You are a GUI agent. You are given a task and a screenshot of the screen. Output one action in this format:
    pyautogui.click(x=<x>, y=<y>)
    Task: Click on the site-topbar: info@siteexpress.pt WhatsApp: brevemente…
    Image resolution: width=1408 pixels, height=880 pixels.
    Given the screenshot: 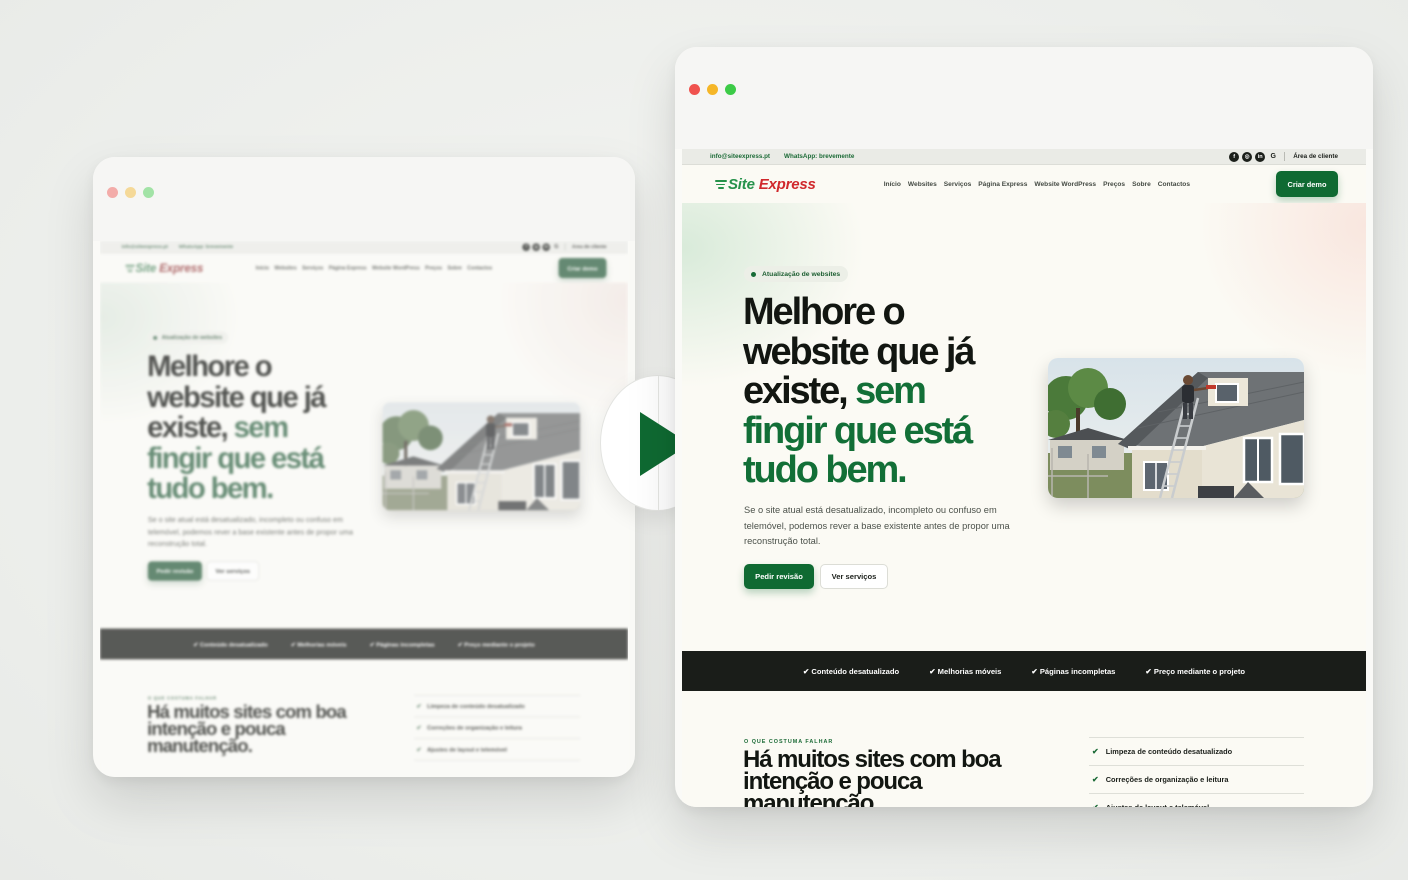 What is the action you would take?
    pyautogui.click(x=1024, y=157)
    